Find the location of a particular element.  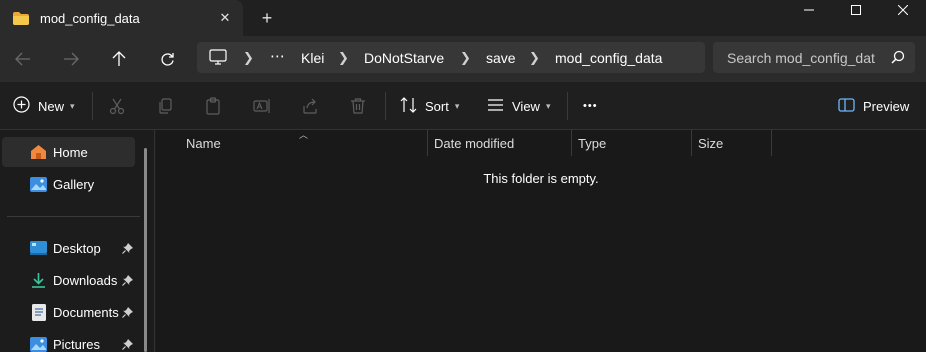

column-header-name: Name is located at coordinates (307, 143).